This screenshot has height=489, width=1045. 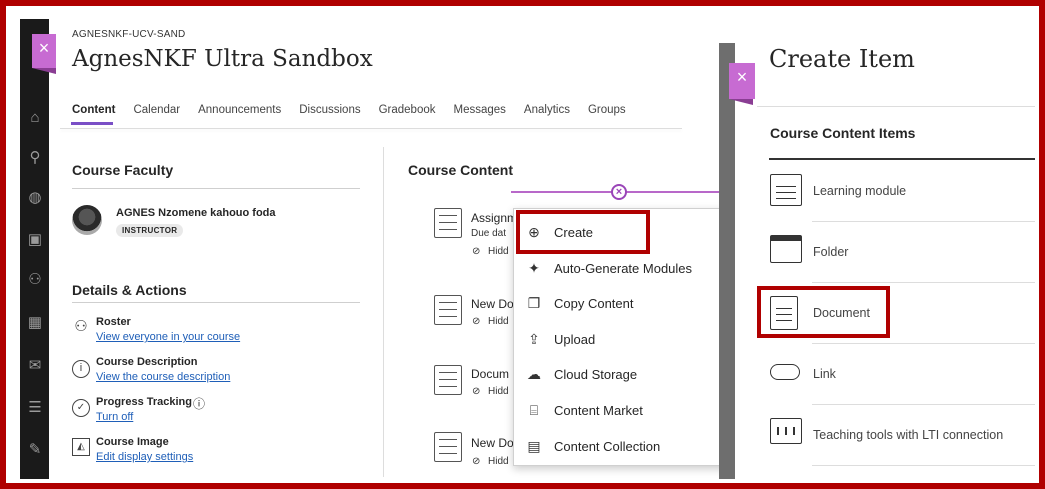 I want to click on insert-content-button: ×, so click(x=619, y=192).